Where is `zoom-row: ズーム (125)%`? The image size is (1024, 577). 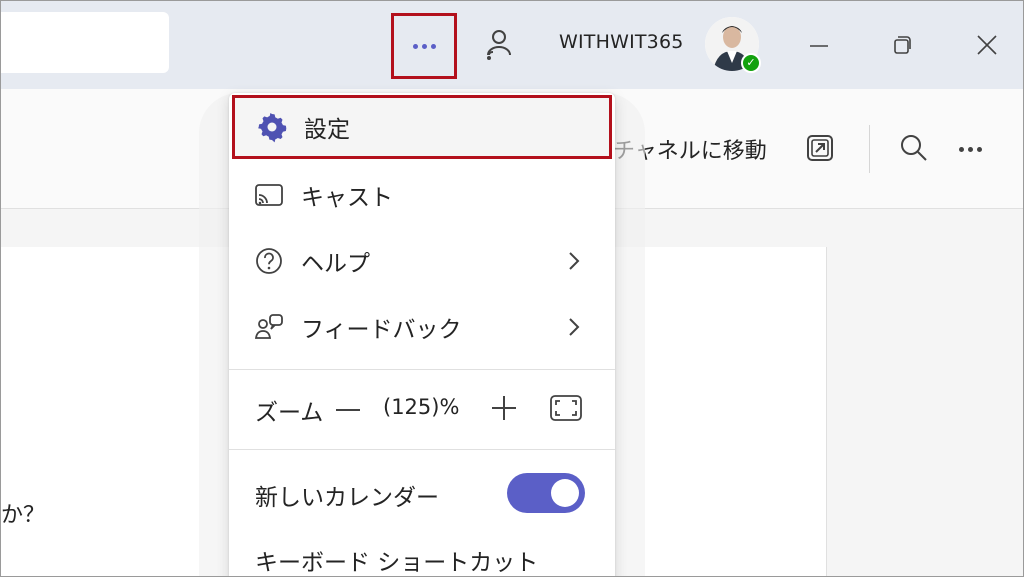
zoom-row: ズーム (125)% is located at coordinates (422, 410).